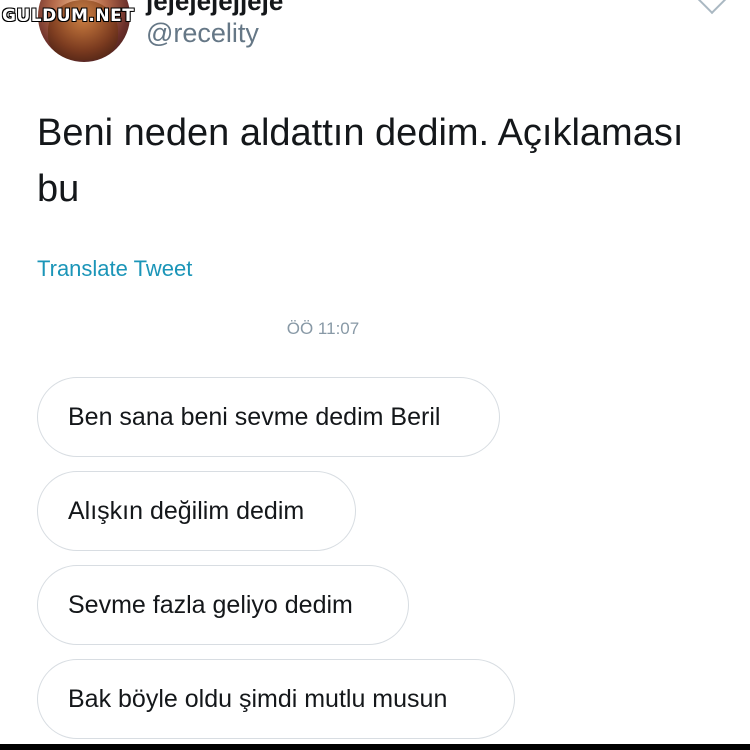 The image size is (750, 750). Describe the element at coordinates (258, 698) in the screenshot. I see `message-text: Bak böyle oldu şimdi mutlu musun` at that location.